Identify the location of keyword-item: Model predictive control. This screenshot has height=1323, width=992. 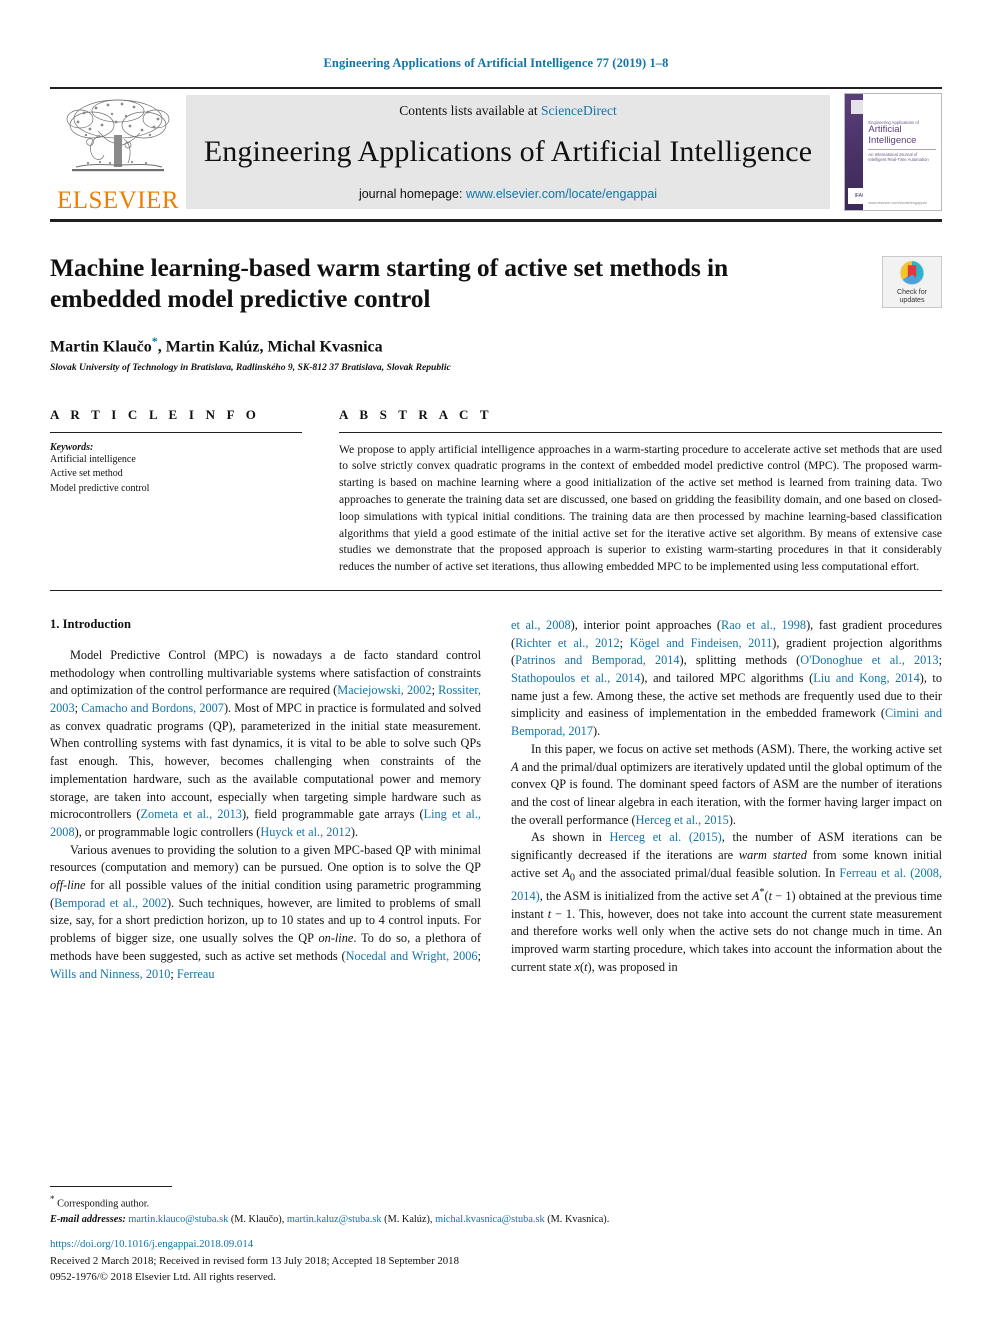
(100, 488).